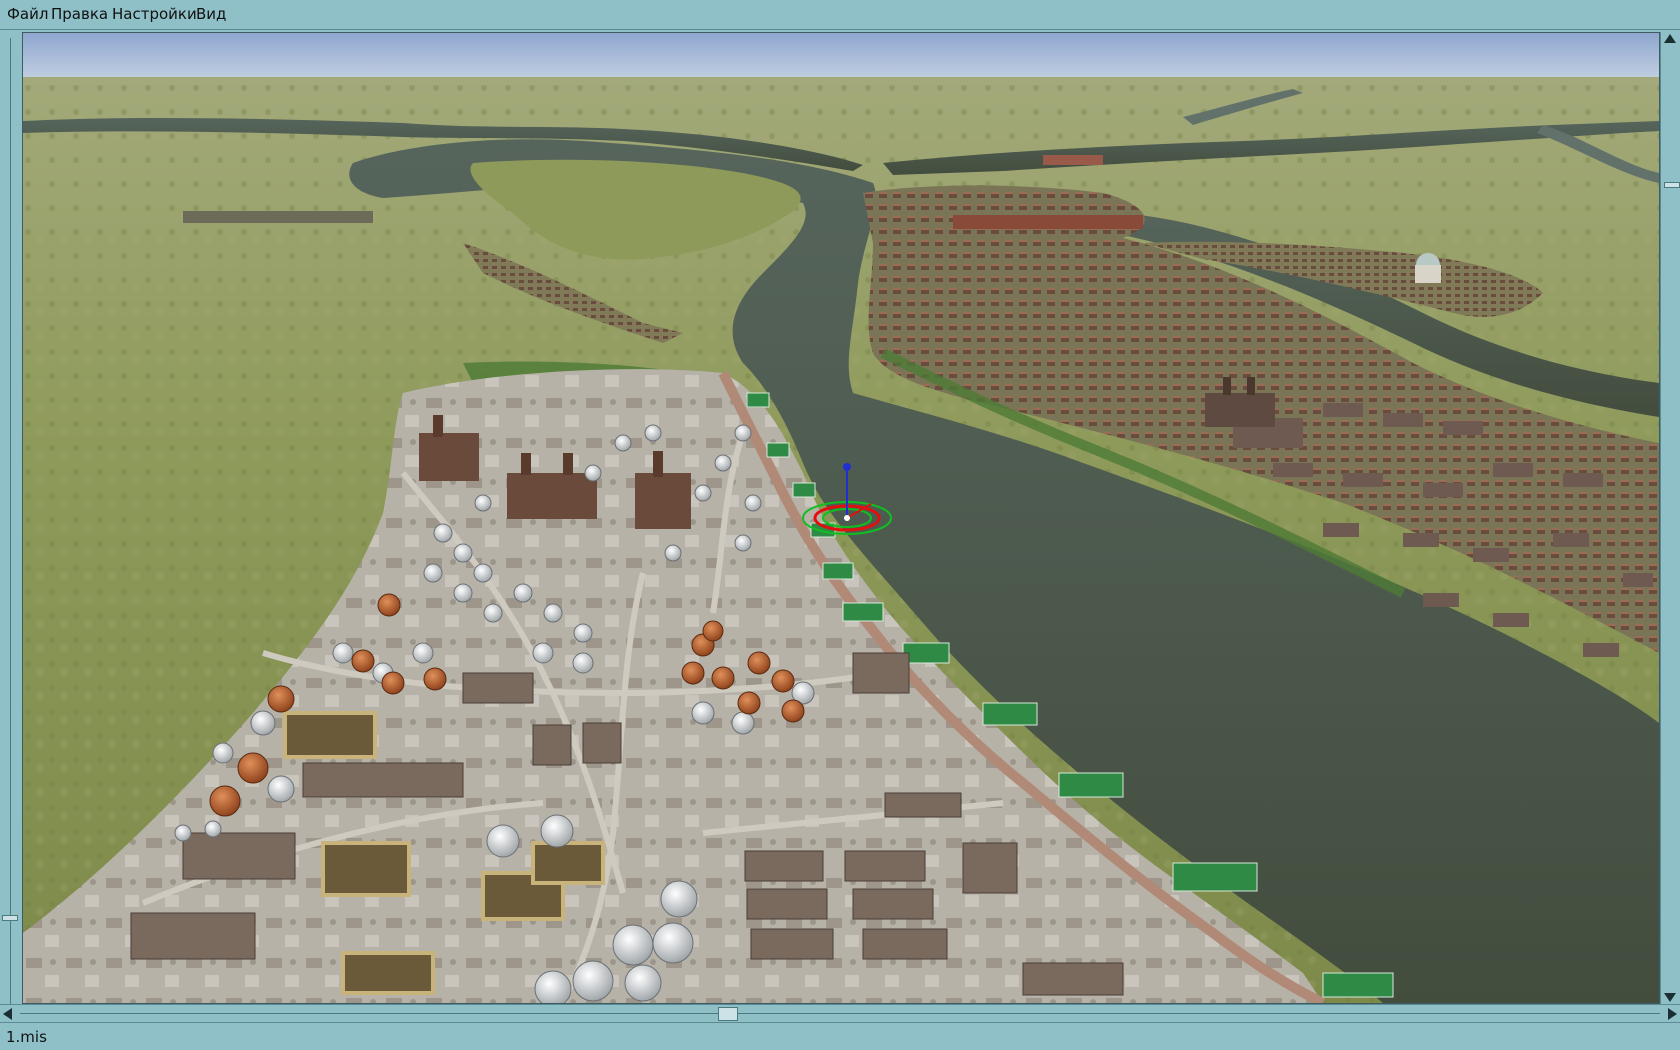 This screenshot has height=1050, width=1680. I want to click on far-fortress, so click(1073, 160).